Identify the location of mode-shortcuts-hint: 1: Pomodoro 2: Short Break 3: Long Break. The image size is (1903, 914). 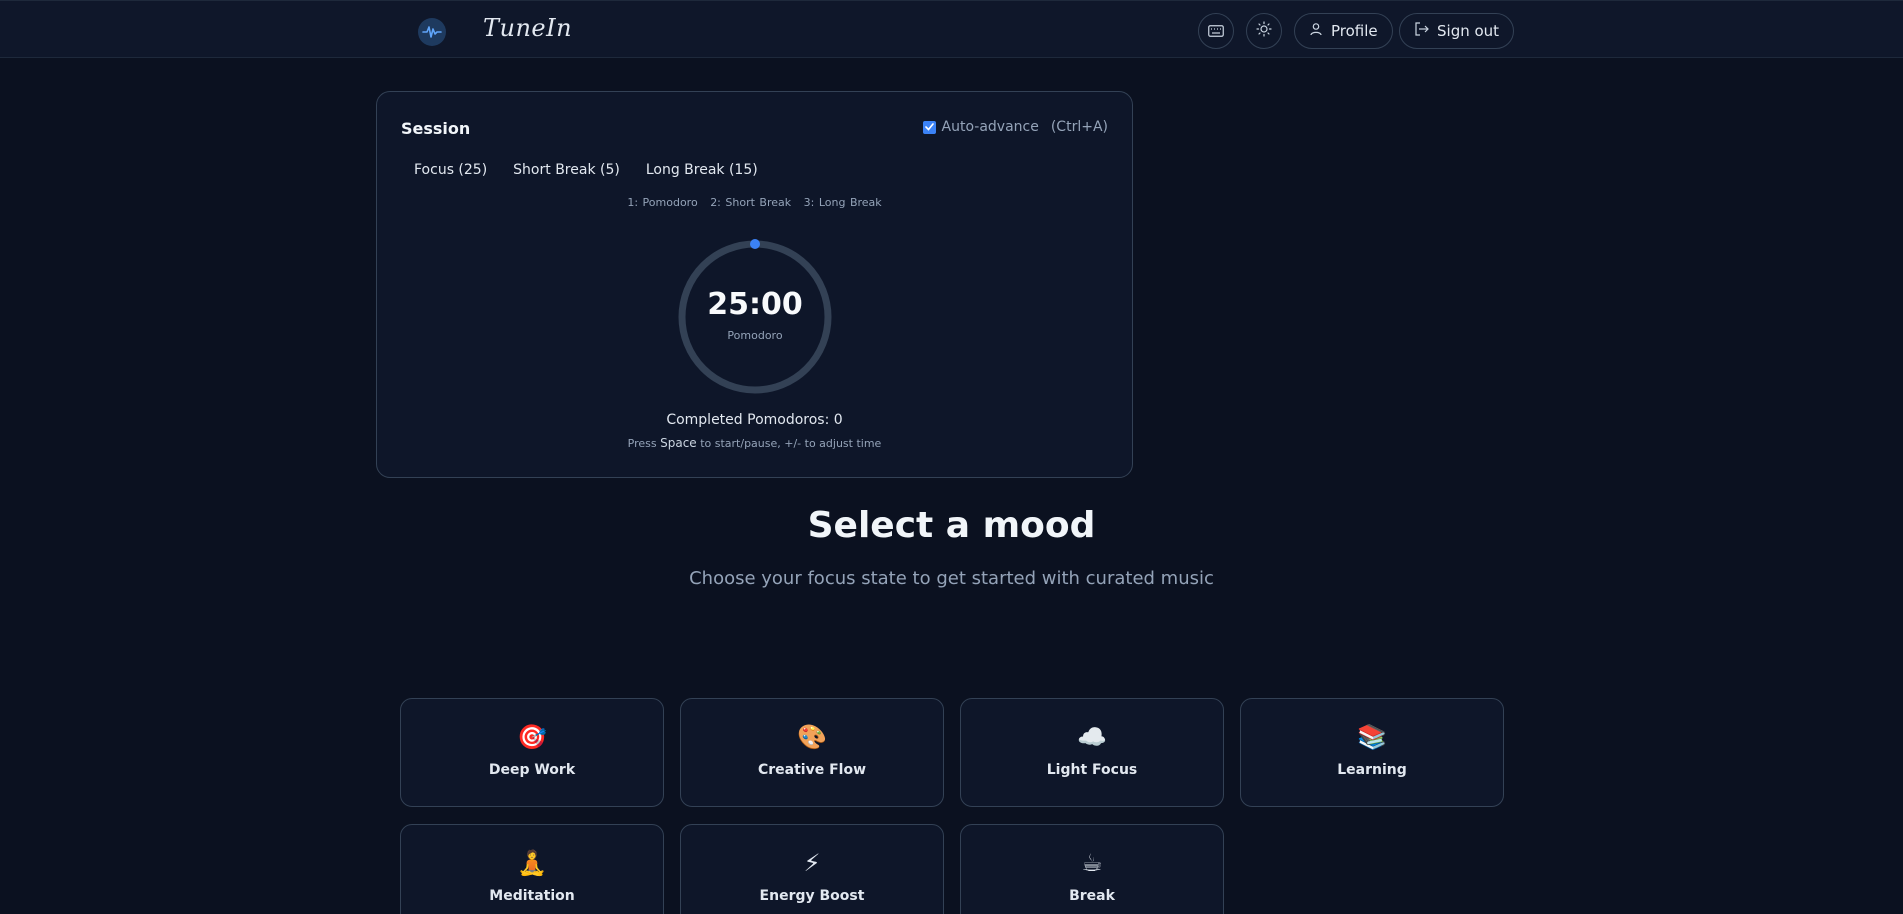
(754, 202).